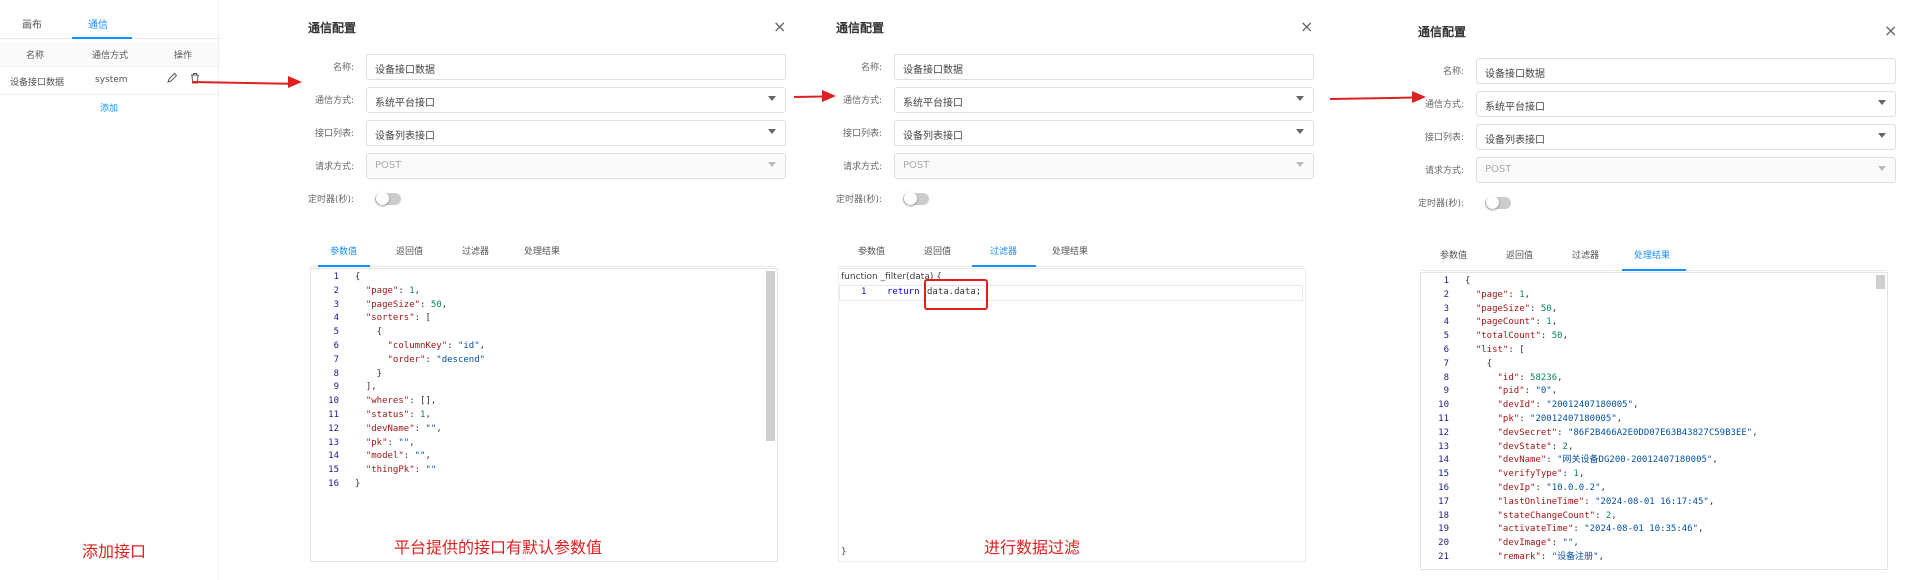 This screenshot has width=1906, height=580. Describe the element at coordinates (844, 552) in the screenshot. I see `function-footer: }` at that location.